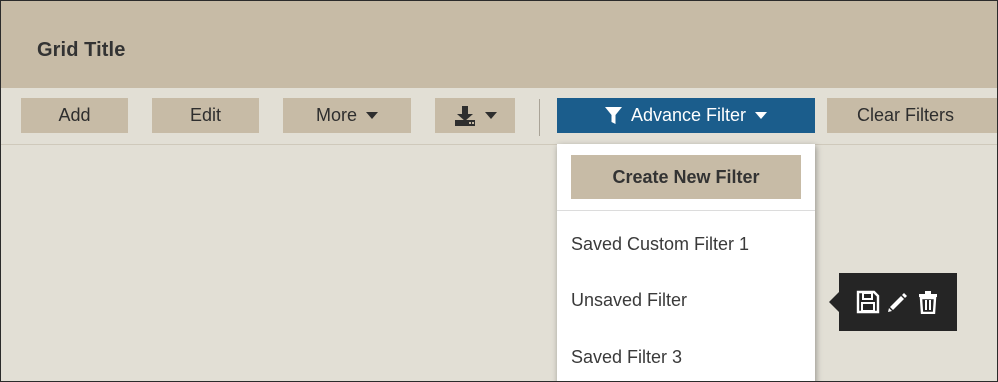 This screenshot has height=382, width=998. I want to click on trash-icon, so click(928, 302).